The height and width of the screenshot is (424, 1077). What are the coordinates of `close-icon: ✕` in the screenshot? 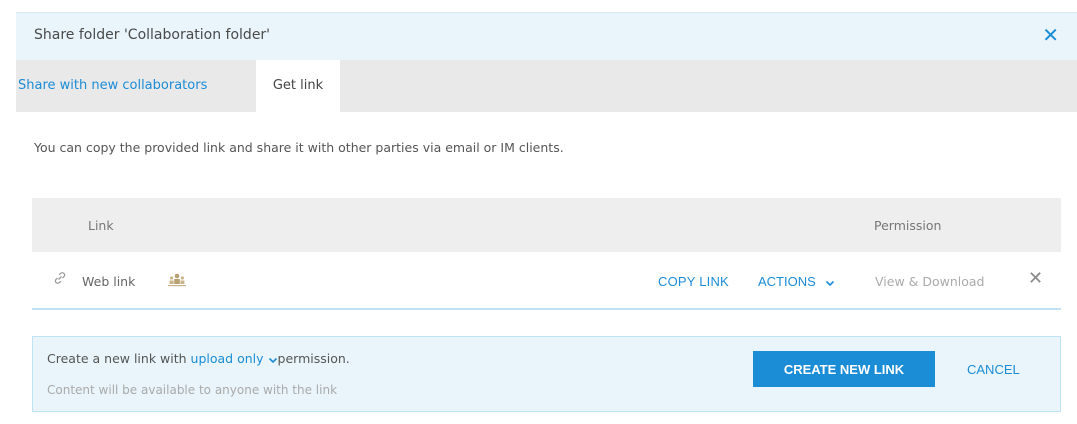 It's located at (1050, 35).